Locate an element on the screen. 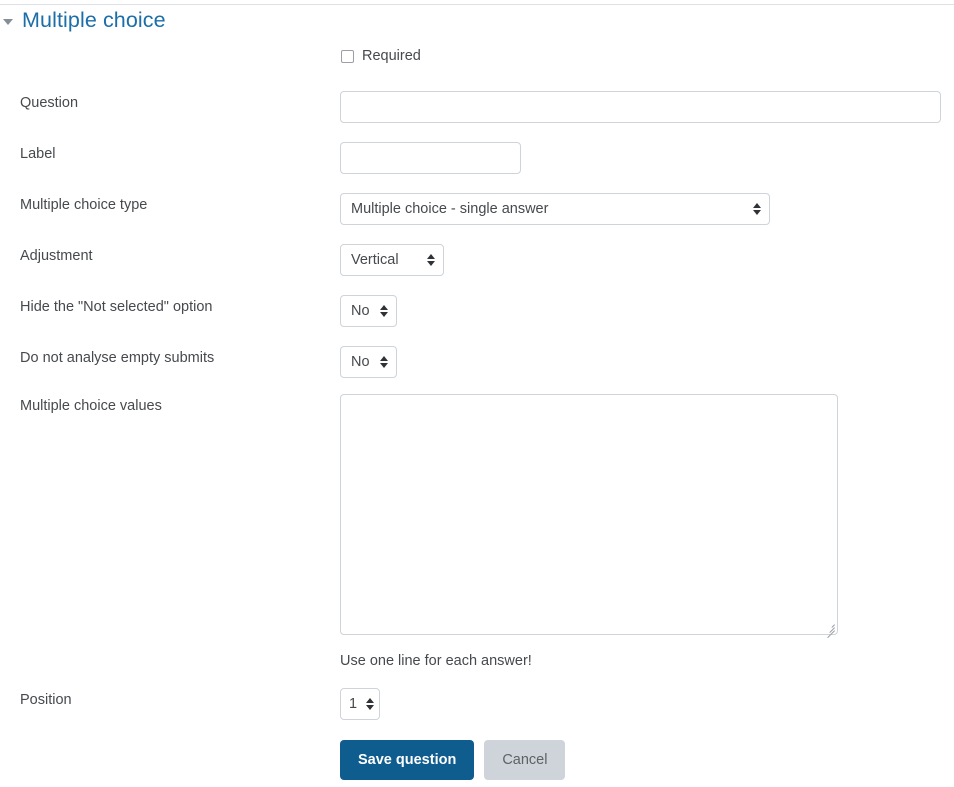 This screenshot has width=954, height=787. form-actions: Save question Cancel is located at coordinates (453, 760).